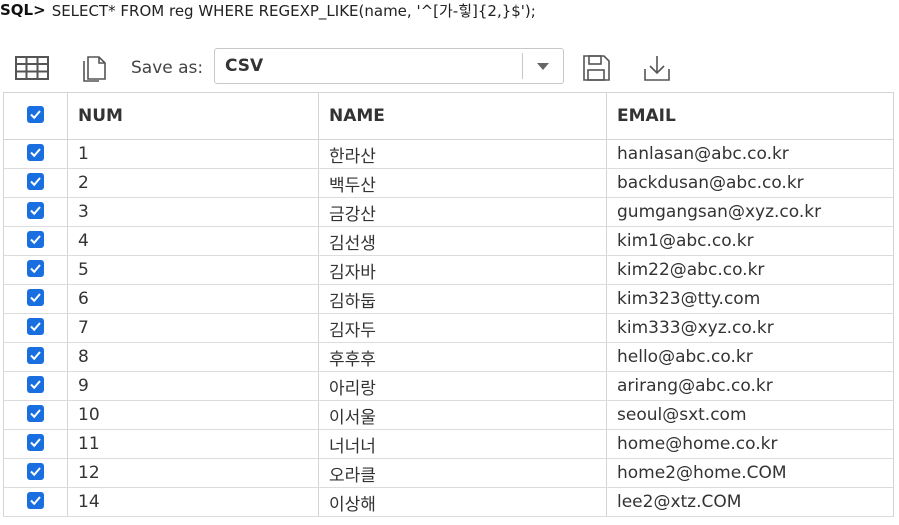 This screenshot has height=525, width=899. Describe the element at coordinates (193, 357) in the screenshot. I see `cell-num: 8` at that location.